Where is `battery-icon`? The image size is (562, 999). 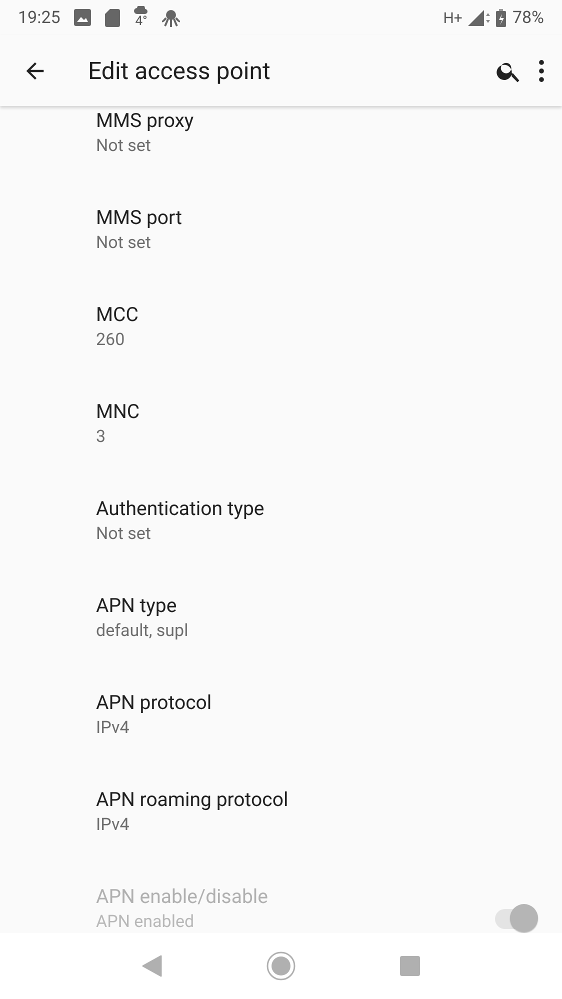
battery-icon is located at coordinates (501, 17).